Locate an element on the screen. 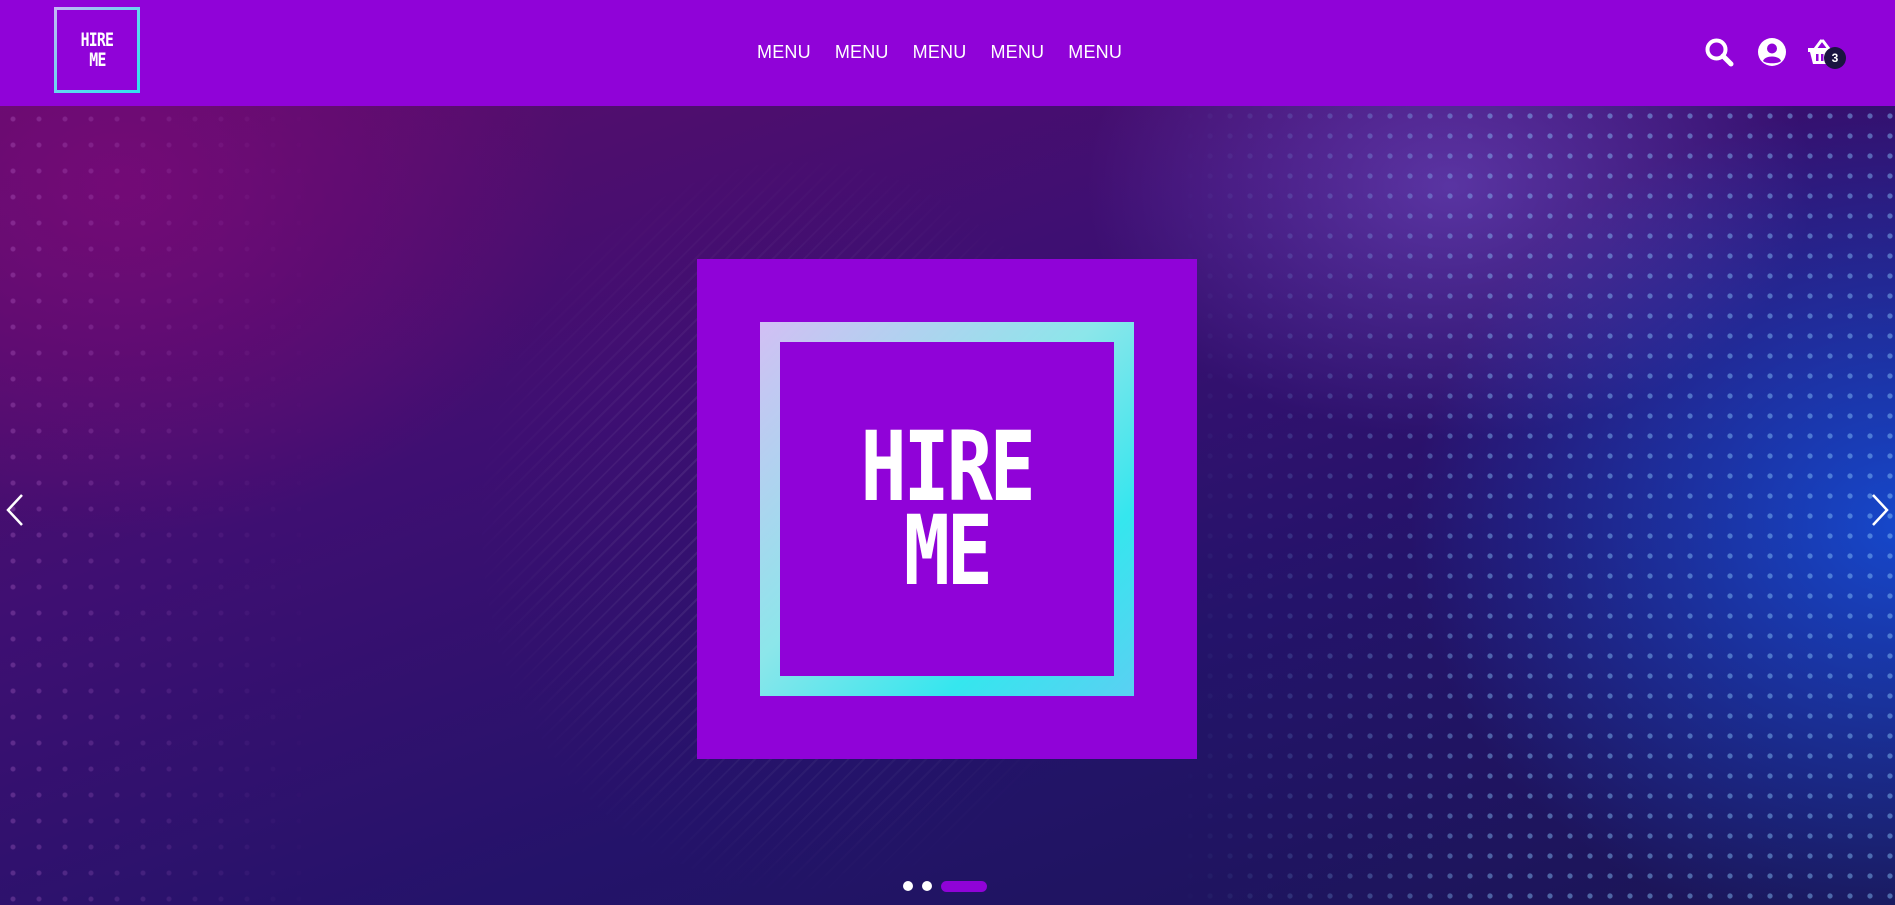 This screenshot has height=905, width=1895. slide-logo-inner: HIRE ME is located at coordinates (947, 509).